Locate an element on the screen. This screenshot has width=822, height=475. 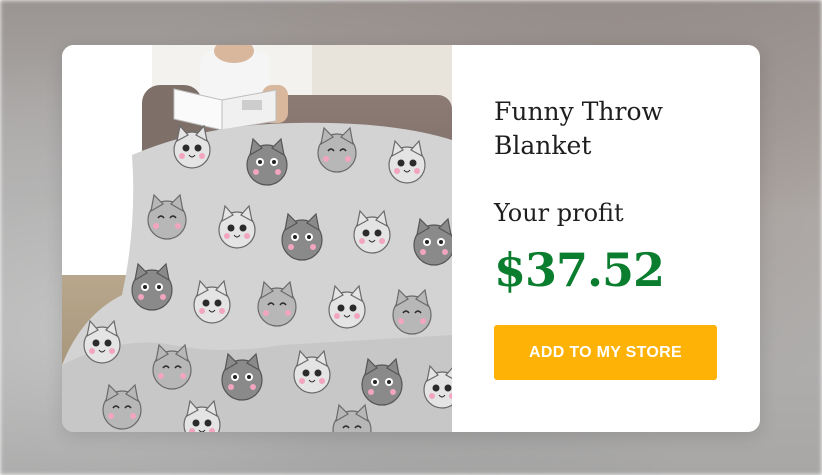
profit-value: $37.52 is located at coordinates (579, 270).